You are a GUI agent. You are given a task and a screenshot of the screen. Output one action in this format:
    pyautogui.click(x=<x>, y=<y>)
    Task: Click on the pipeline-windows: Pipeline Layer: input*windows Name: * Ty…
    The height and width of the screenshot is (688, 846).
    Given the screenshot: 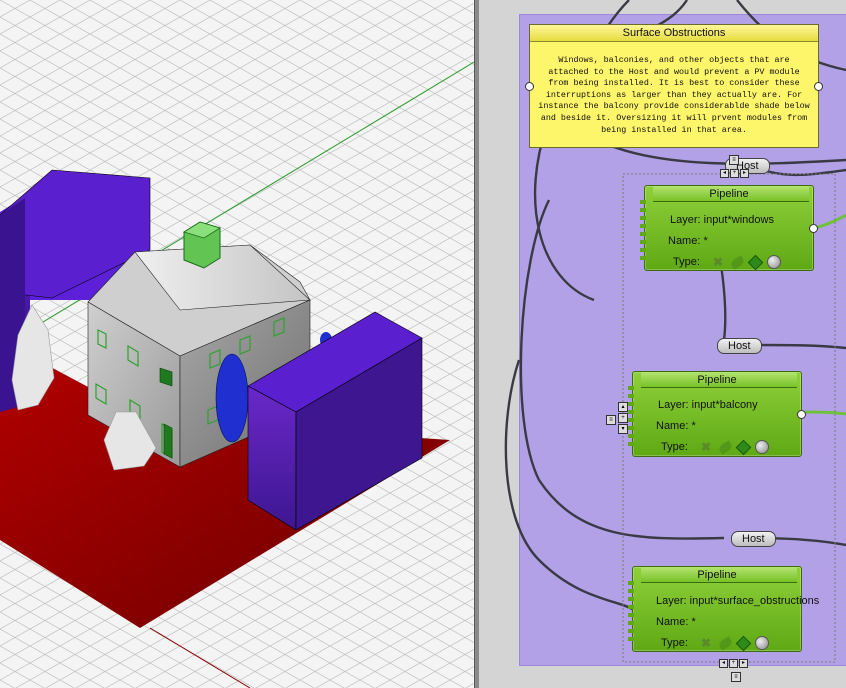 What is the action you would take?
    pyautogui.click(x=729, y=228)
    